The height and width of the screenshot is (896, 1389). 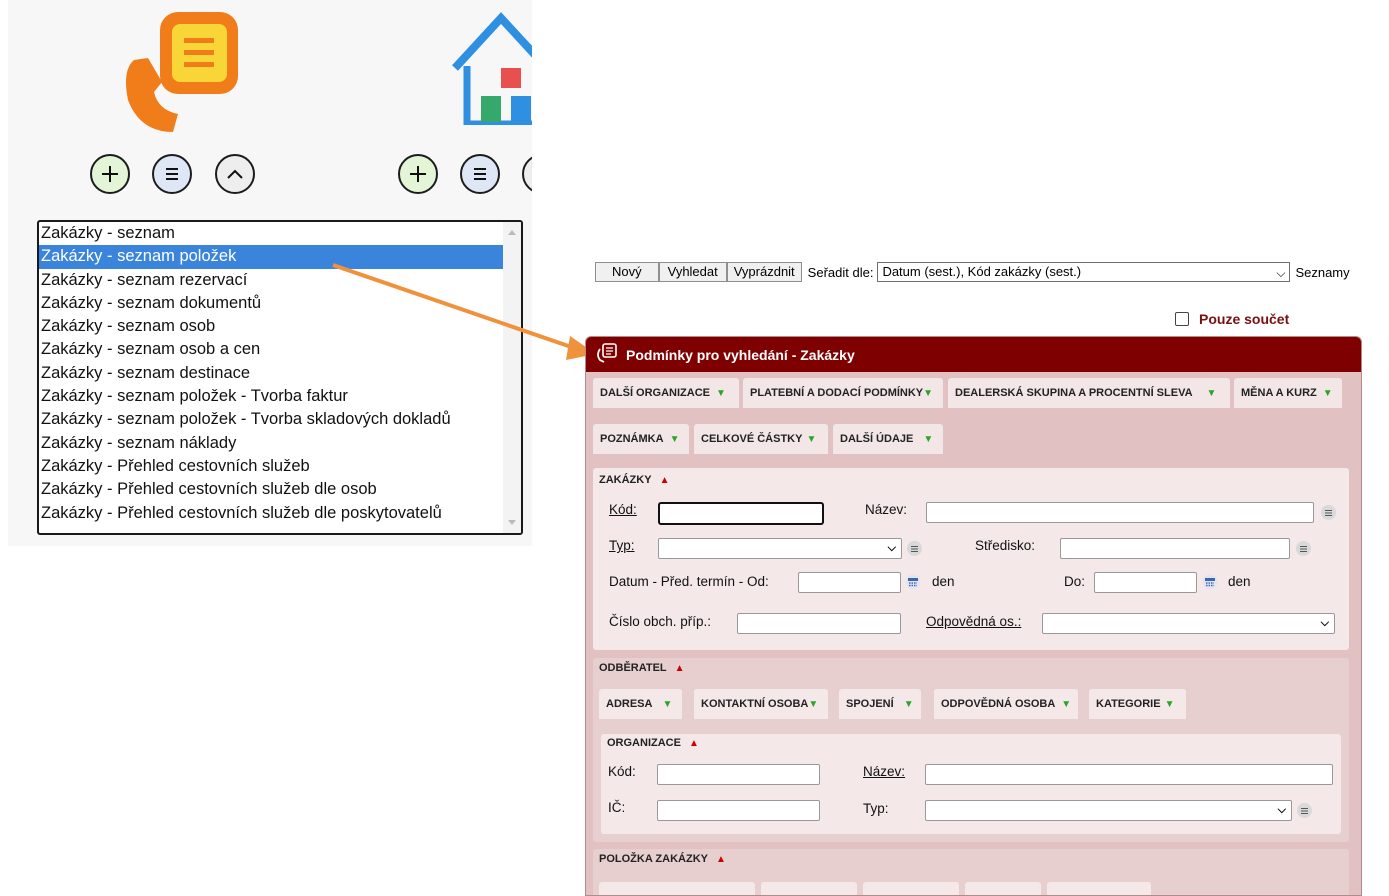 What do you see at coordinates (877, 439) in the screenshot?
I see `tab-label: DALŠÍ ÚDAJE` at bounding box center [877, 439].